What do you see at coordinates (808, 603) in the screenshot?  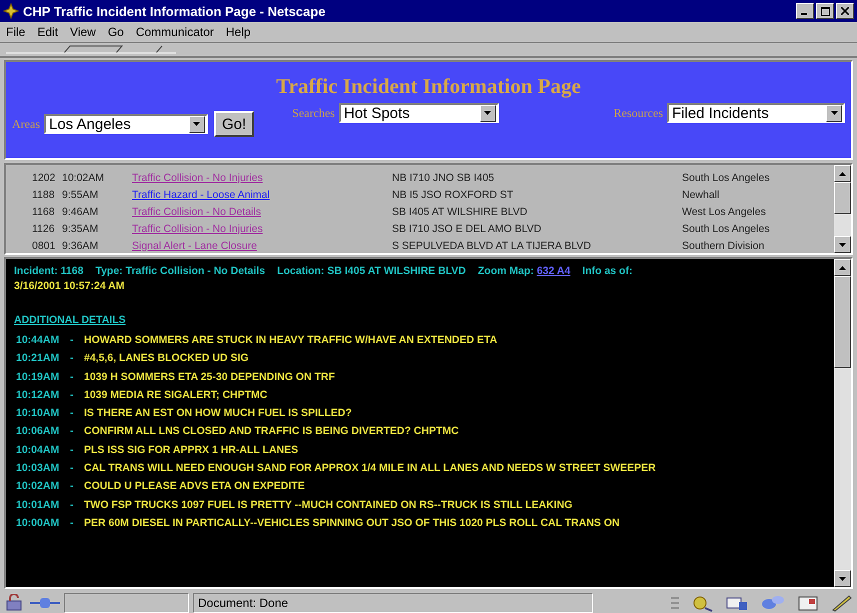 I see `composer-icon` at bounding box center [808, 603].